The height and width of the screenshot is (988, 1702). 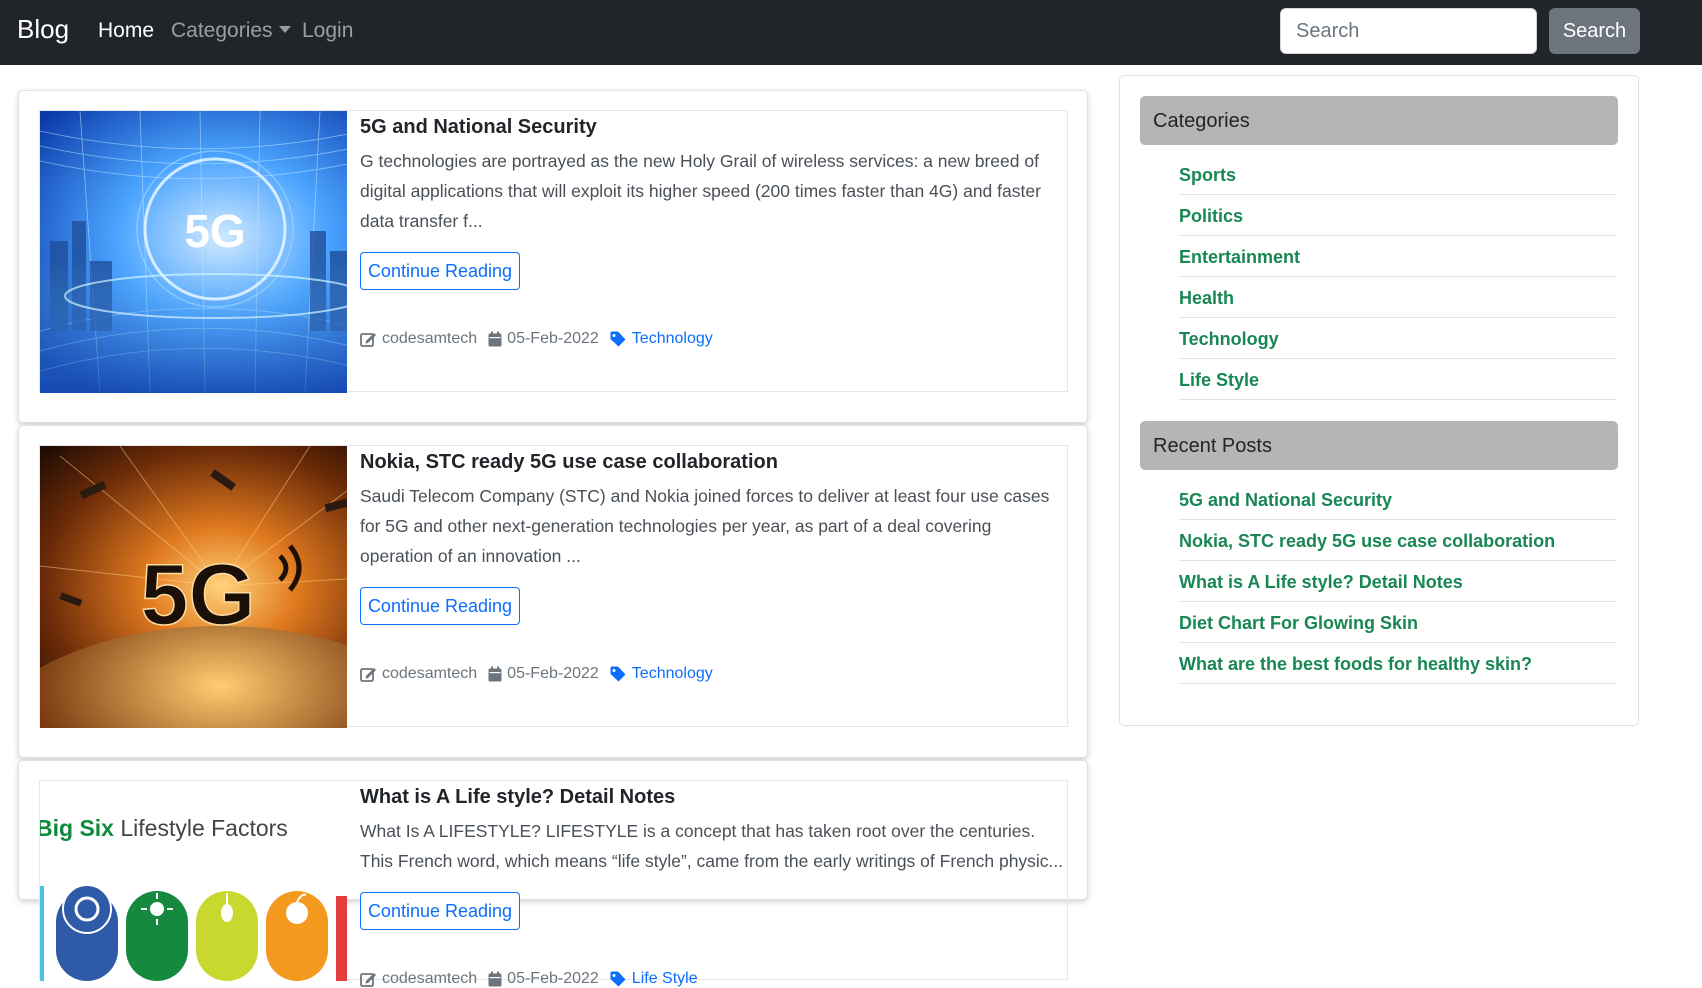 I want to click on search-input, so click(x=1408, y=31).